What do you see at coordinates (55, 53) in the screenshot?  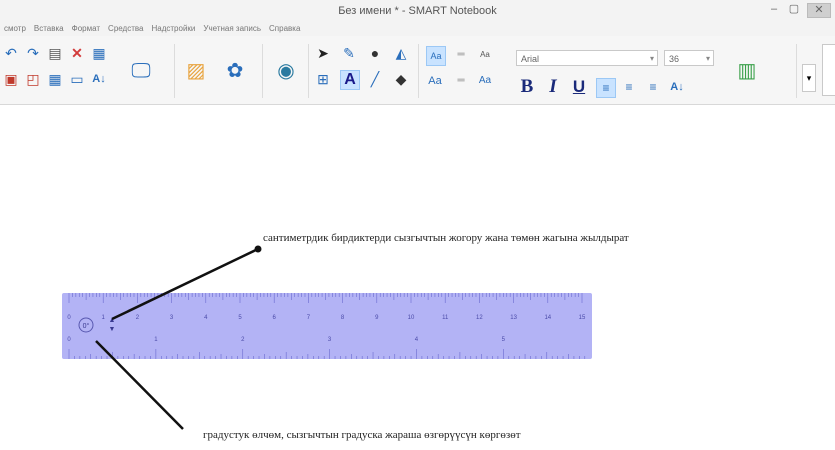 I see `paste-icon: ▤` at bounding box center [55, 53].